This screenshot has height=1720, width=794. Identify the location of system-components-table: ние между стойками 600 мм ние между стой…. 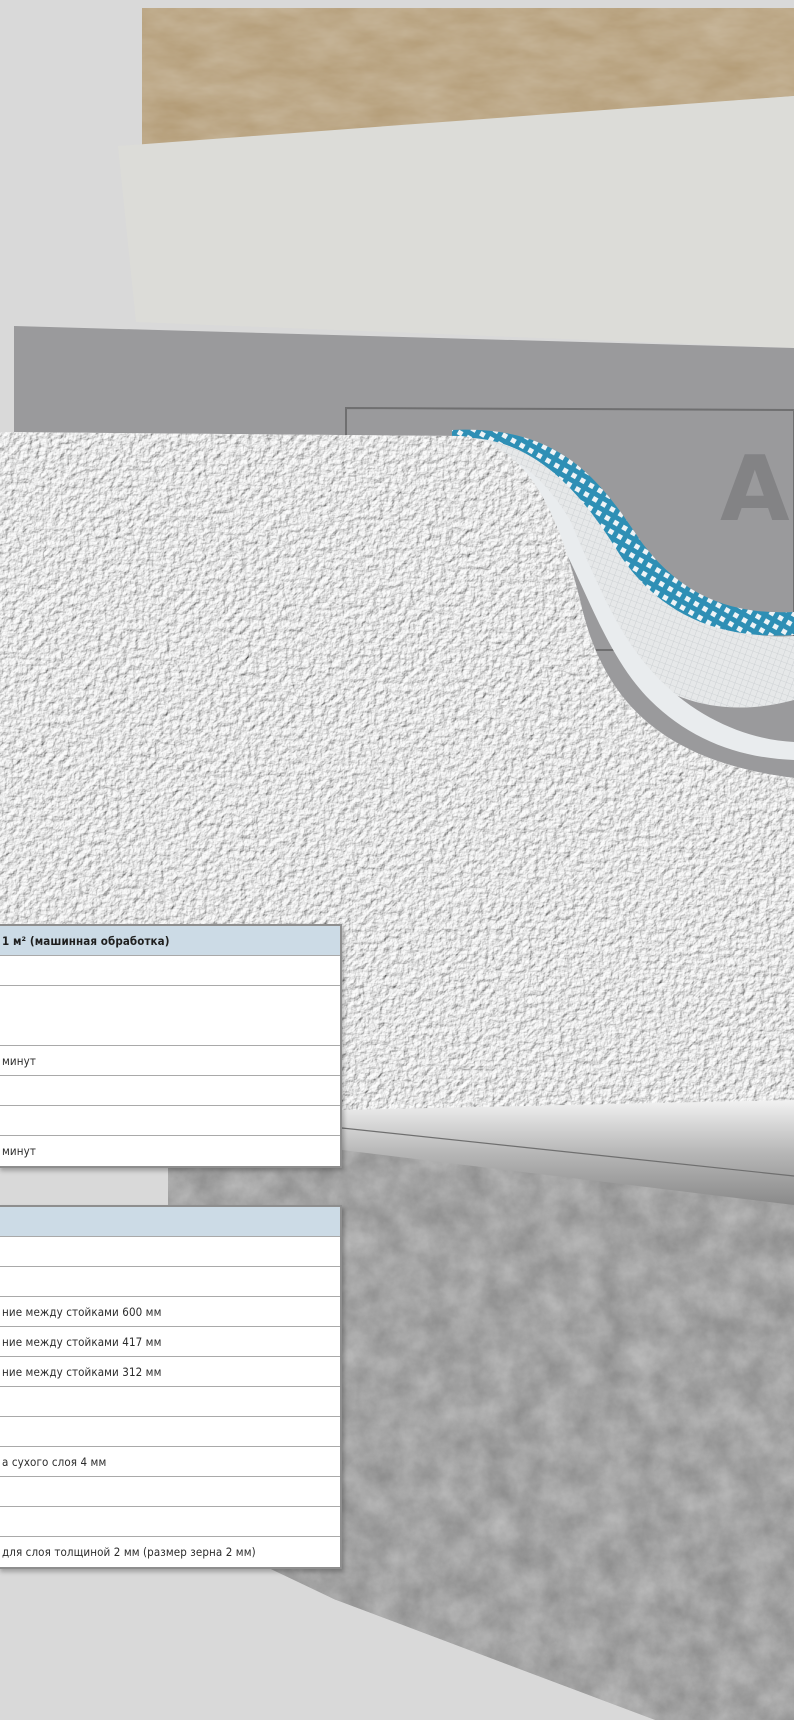
(171, 1387).